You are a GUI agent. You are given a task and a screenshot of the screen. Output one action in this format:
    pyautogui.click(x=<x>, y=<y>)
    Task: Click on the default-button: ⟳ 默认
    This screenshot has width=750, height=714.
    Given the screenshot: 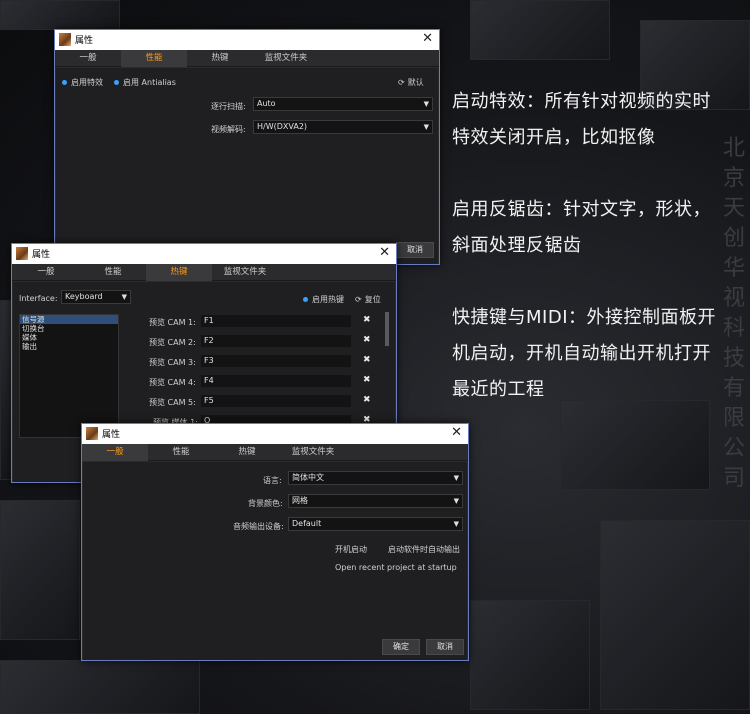 What is the action you would take?
    pyautogui.click(x=411, y=82)
    